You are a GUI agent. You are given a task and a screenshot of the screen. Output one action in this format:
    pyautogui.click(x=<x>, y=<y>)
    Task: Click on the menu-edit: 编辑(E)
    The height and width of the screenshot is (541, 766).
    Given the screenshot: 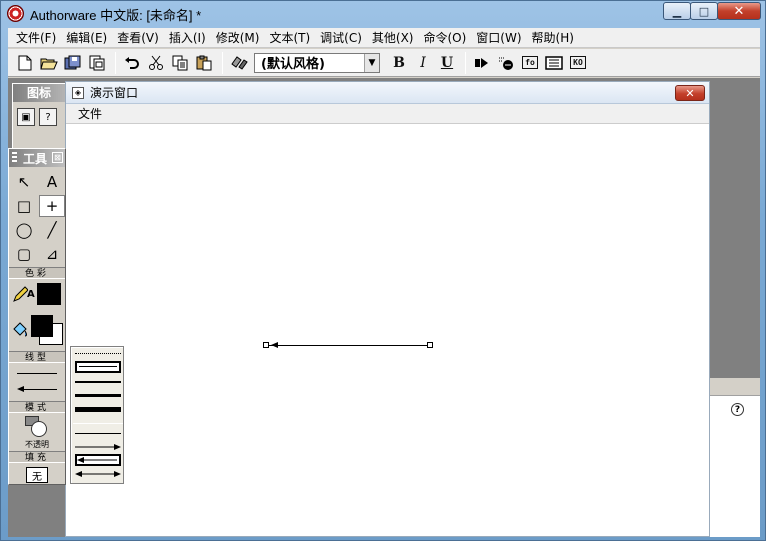 What is the action you would take?
    pyautogui.click(x=86, y=37)
    